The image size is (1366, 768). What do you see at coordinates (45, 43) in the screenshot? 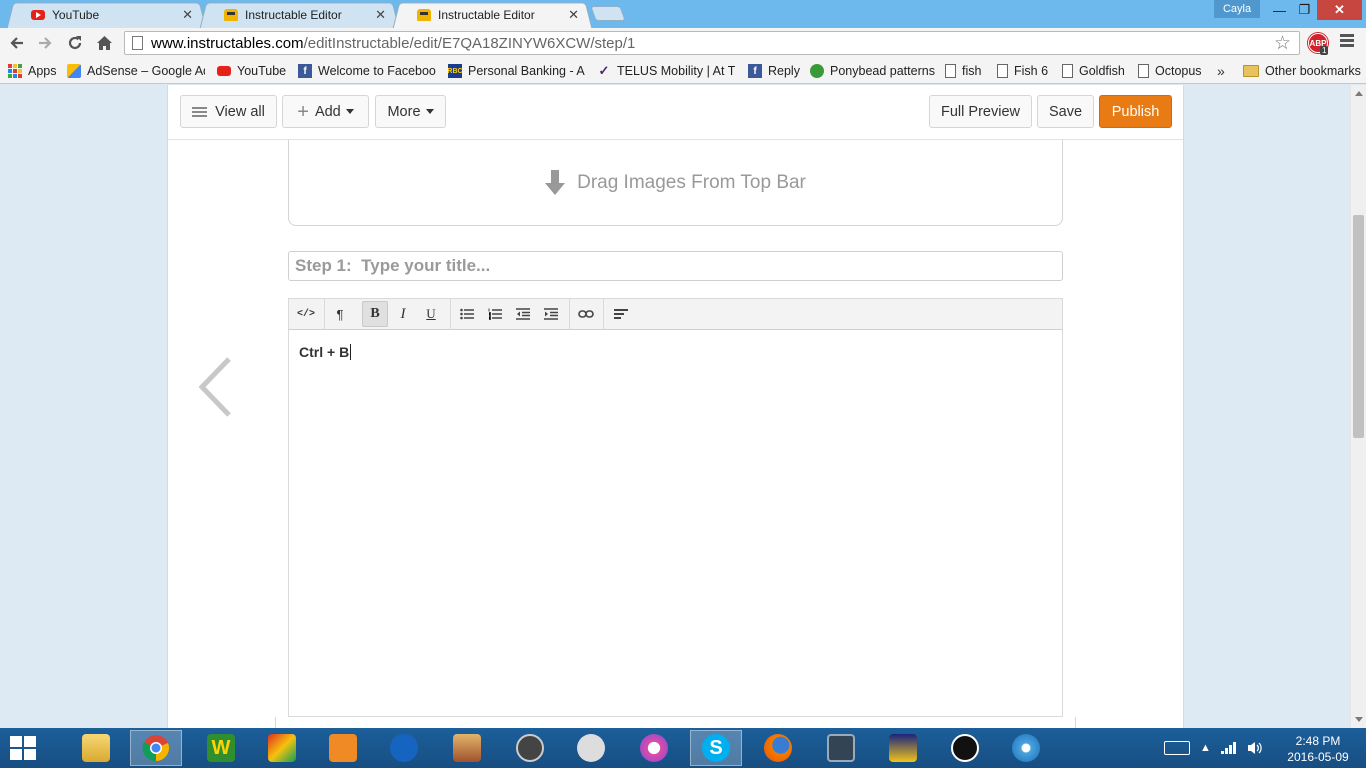
I see `forward-arrow-icon` at bounding box center [45, 43].